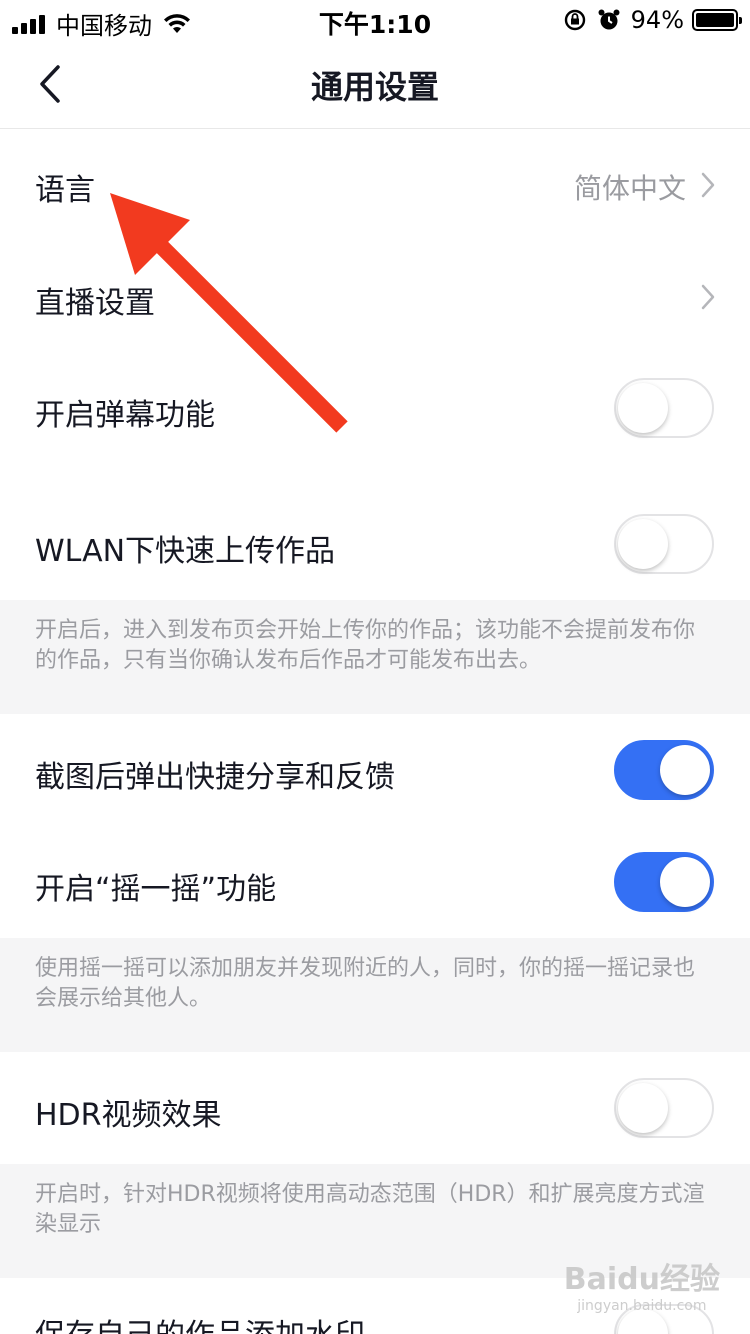  I want to click on watermark-brand: Baidu经验, so click(641, 1279).